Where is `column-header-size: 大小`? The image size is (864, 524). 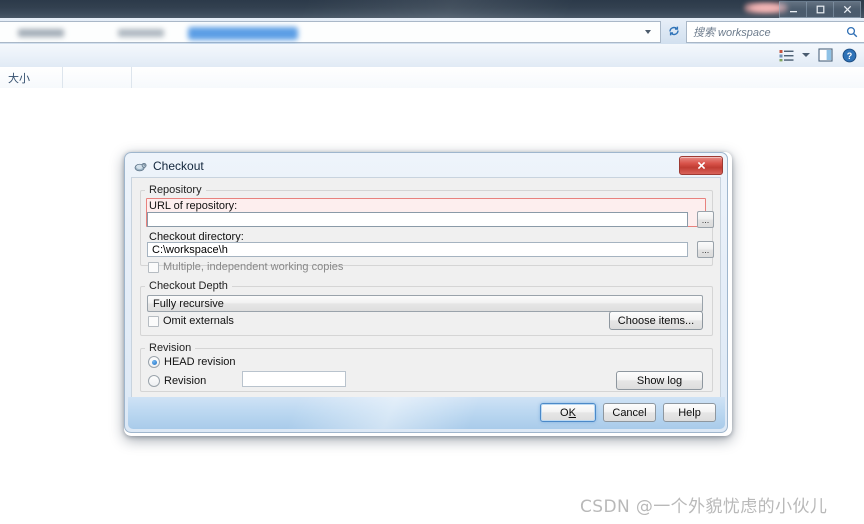
column-header-size: 大小 is located at coordinates (31, 77).